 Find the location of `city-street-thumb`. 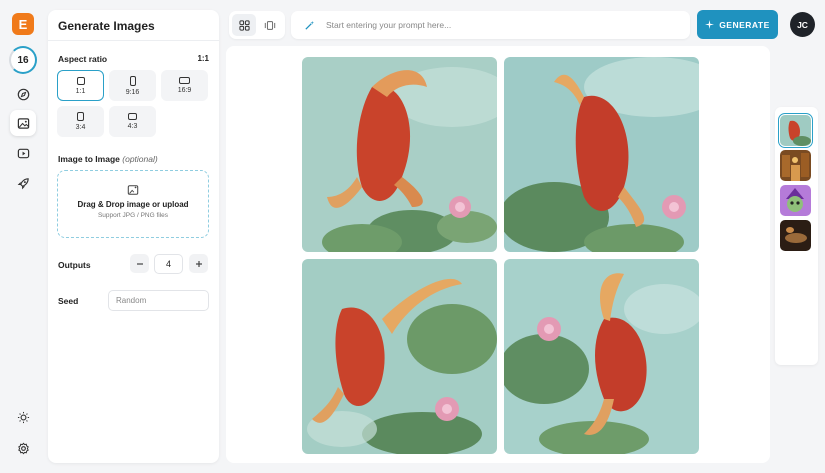

city-street-thumb is located at coordinates (795, 165).